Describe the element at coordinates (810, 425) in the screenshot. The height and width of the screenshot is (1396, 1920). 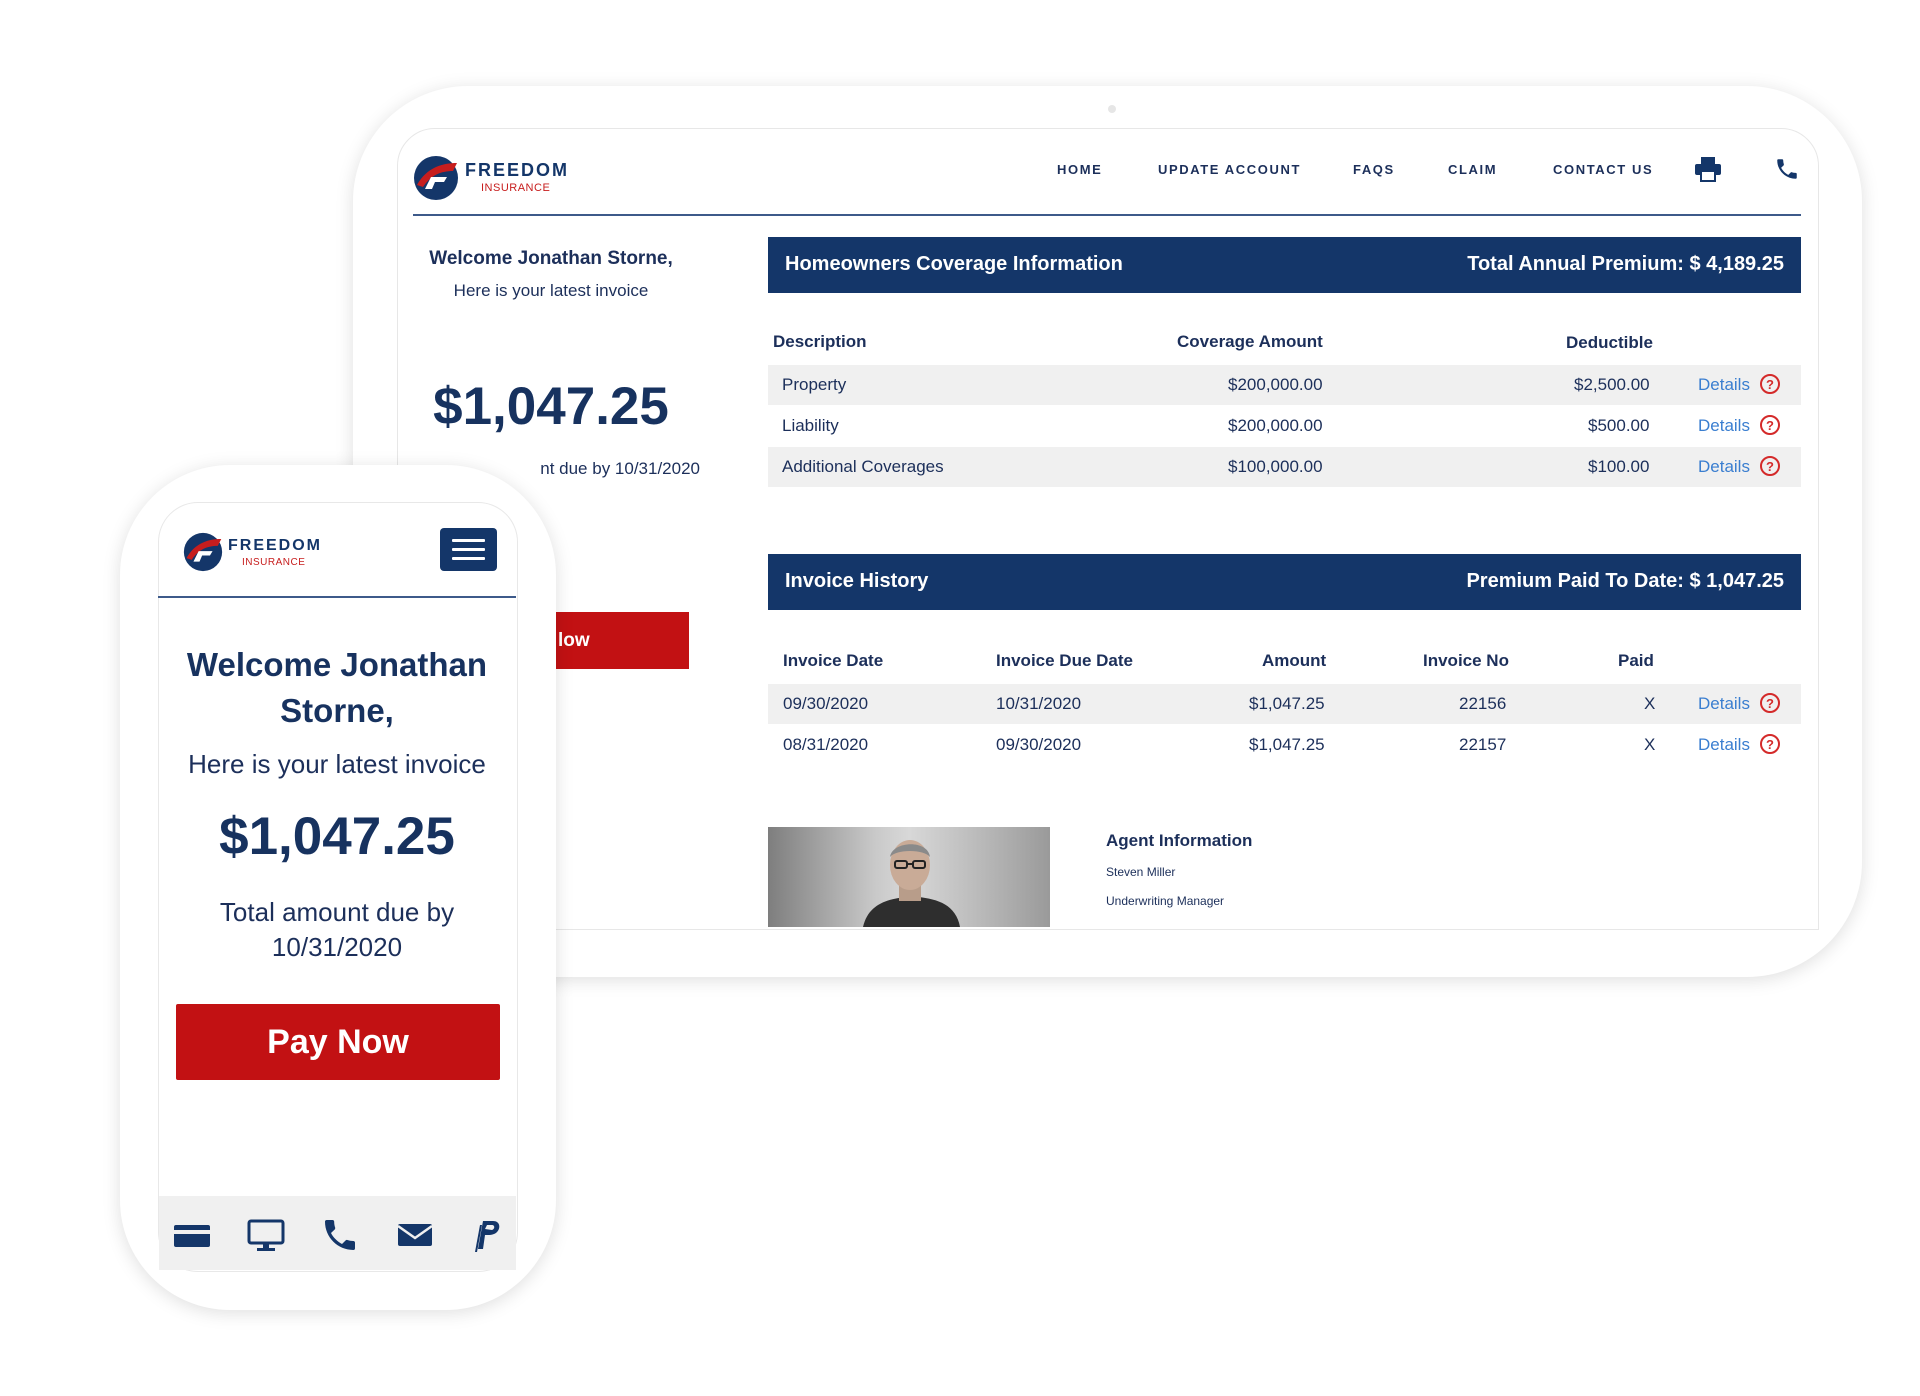
I see `row-description: Liability` at that location.